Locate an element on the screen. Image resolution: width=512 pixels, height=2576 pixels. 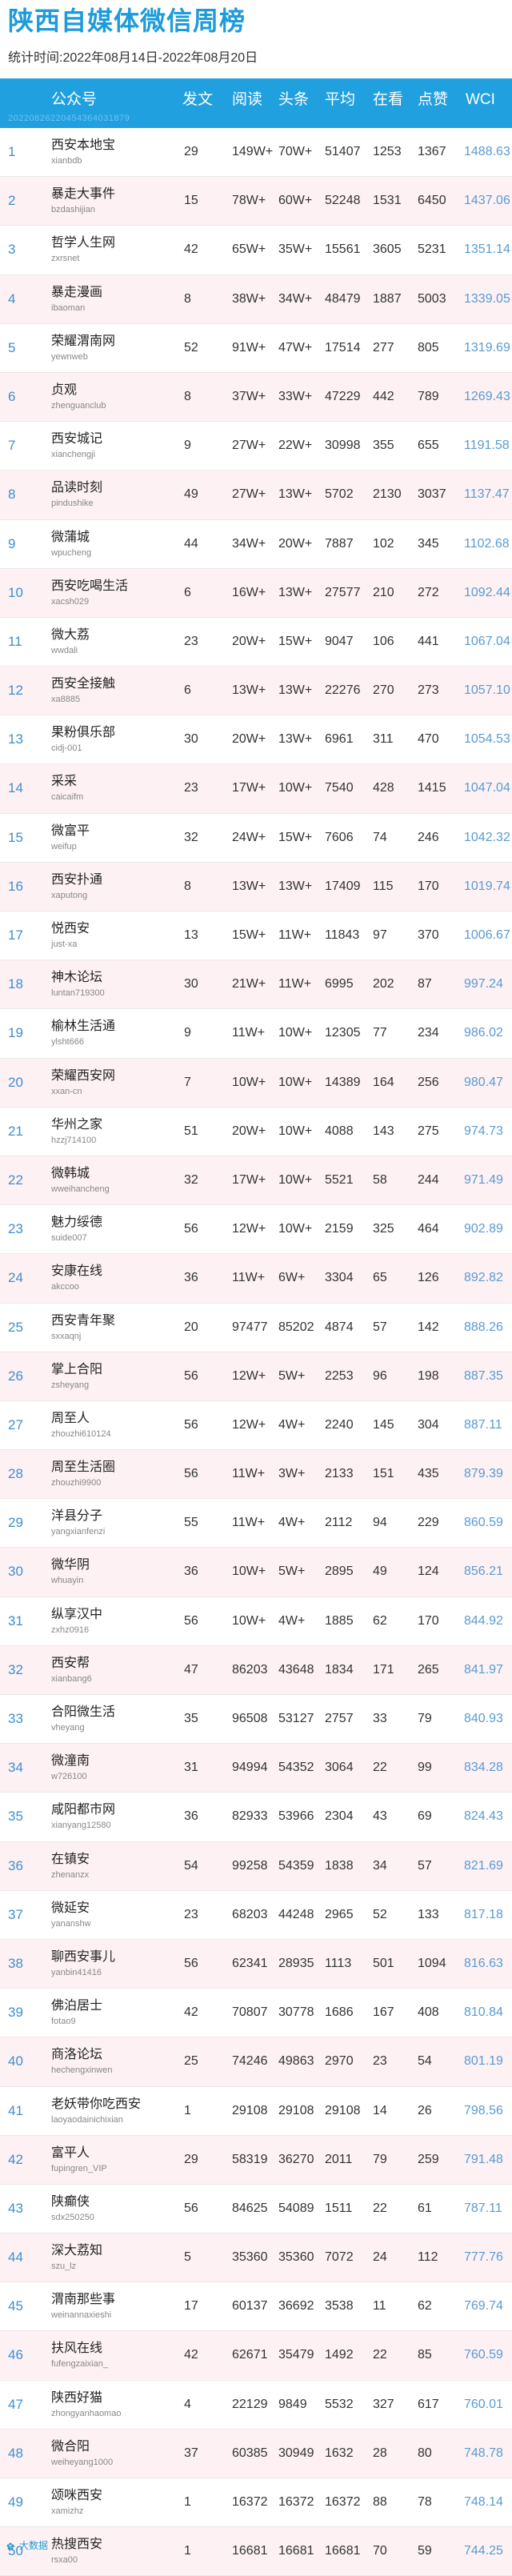
reads-count: 20W+ is located at coordinates (249, 1131).